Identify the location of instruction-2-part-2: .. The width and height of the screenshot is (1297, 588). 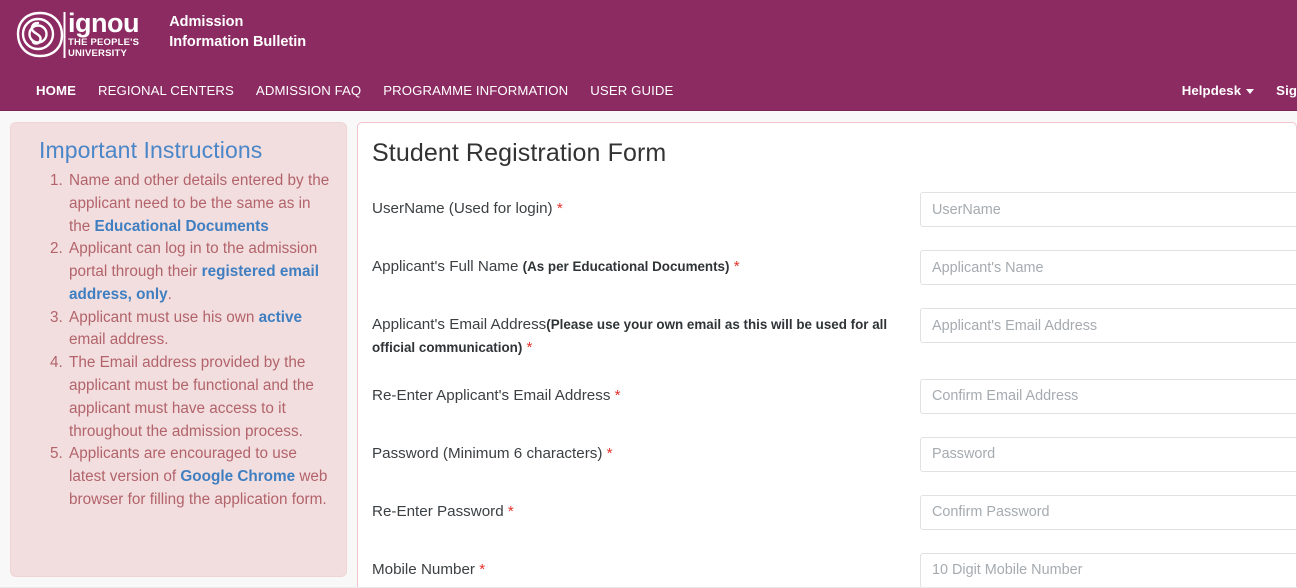
(169, 294).